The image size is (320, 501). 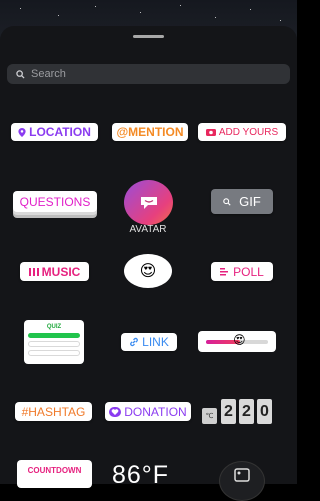 I want to click on photo-sticker, so click(x=242, y=481).